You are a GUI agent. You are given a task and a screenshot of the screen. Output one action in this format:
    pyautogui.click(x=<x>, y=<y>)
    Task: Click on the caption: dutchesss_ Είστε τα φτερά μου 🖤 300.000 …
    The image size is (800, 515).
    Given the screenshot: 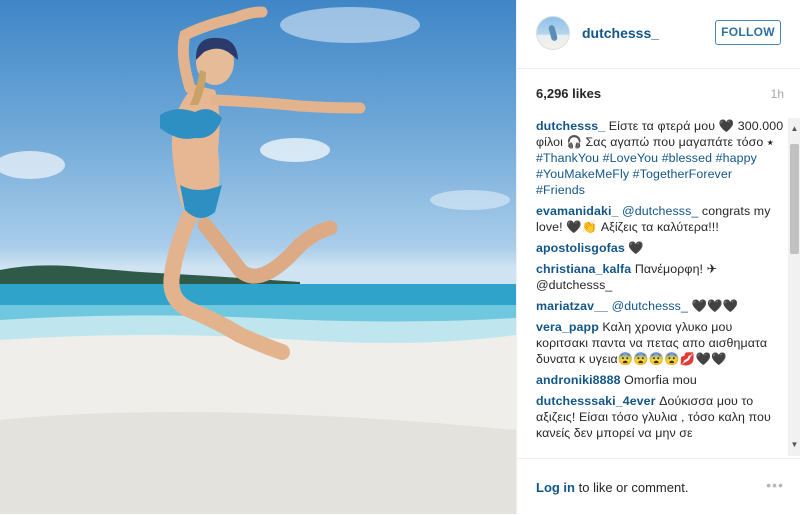 What is the action you would take?
    pyautogui.click(x=660, y=158)
    